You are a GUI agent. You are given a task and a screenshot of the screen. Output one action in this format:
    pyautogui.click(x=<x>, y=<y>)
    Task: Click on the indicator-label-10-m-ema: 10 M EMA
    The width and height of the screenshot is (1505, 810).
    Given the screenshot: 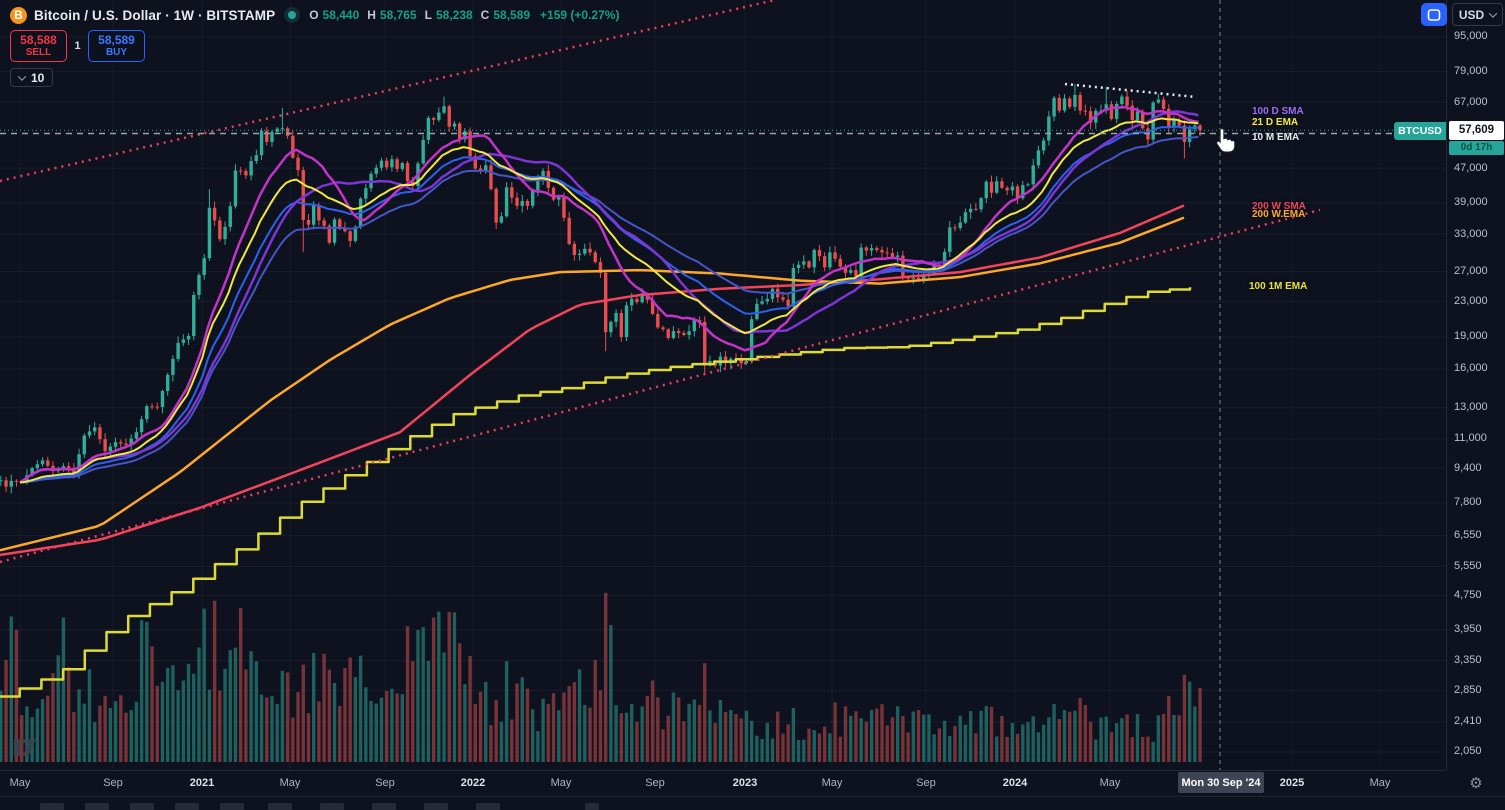 What is the action you would take?
    pyautogui.click(x=1275, y=137)
    